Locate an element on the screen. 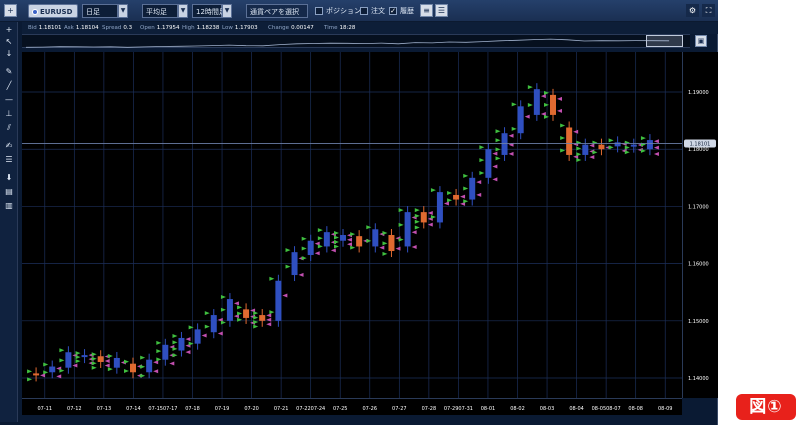  x-tick-label: 08-04 is located at coordinates (576, 409).